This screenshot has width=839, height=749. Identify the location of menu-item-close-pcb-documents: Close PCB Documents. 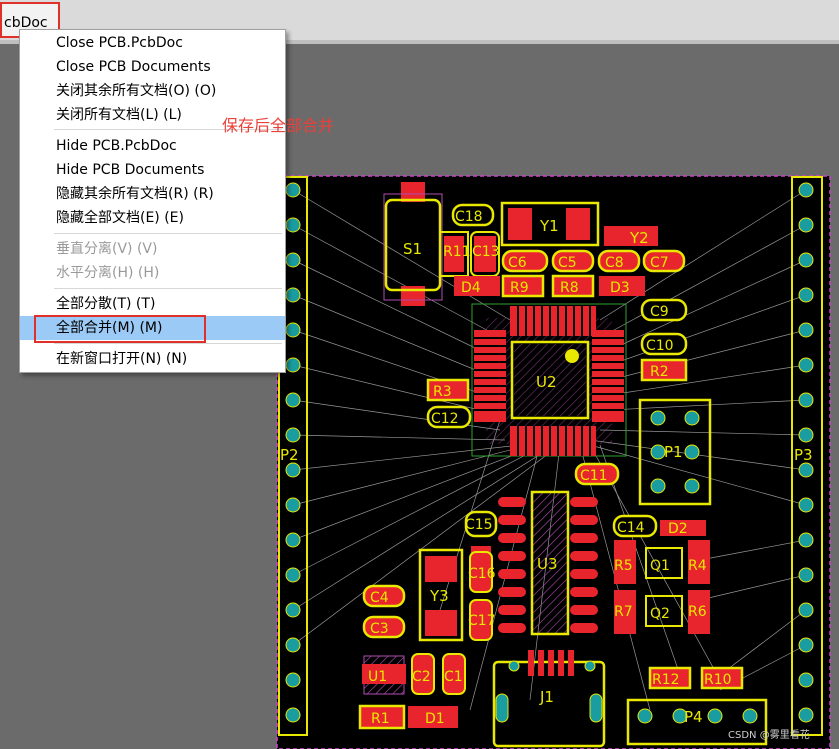
(152, 67).